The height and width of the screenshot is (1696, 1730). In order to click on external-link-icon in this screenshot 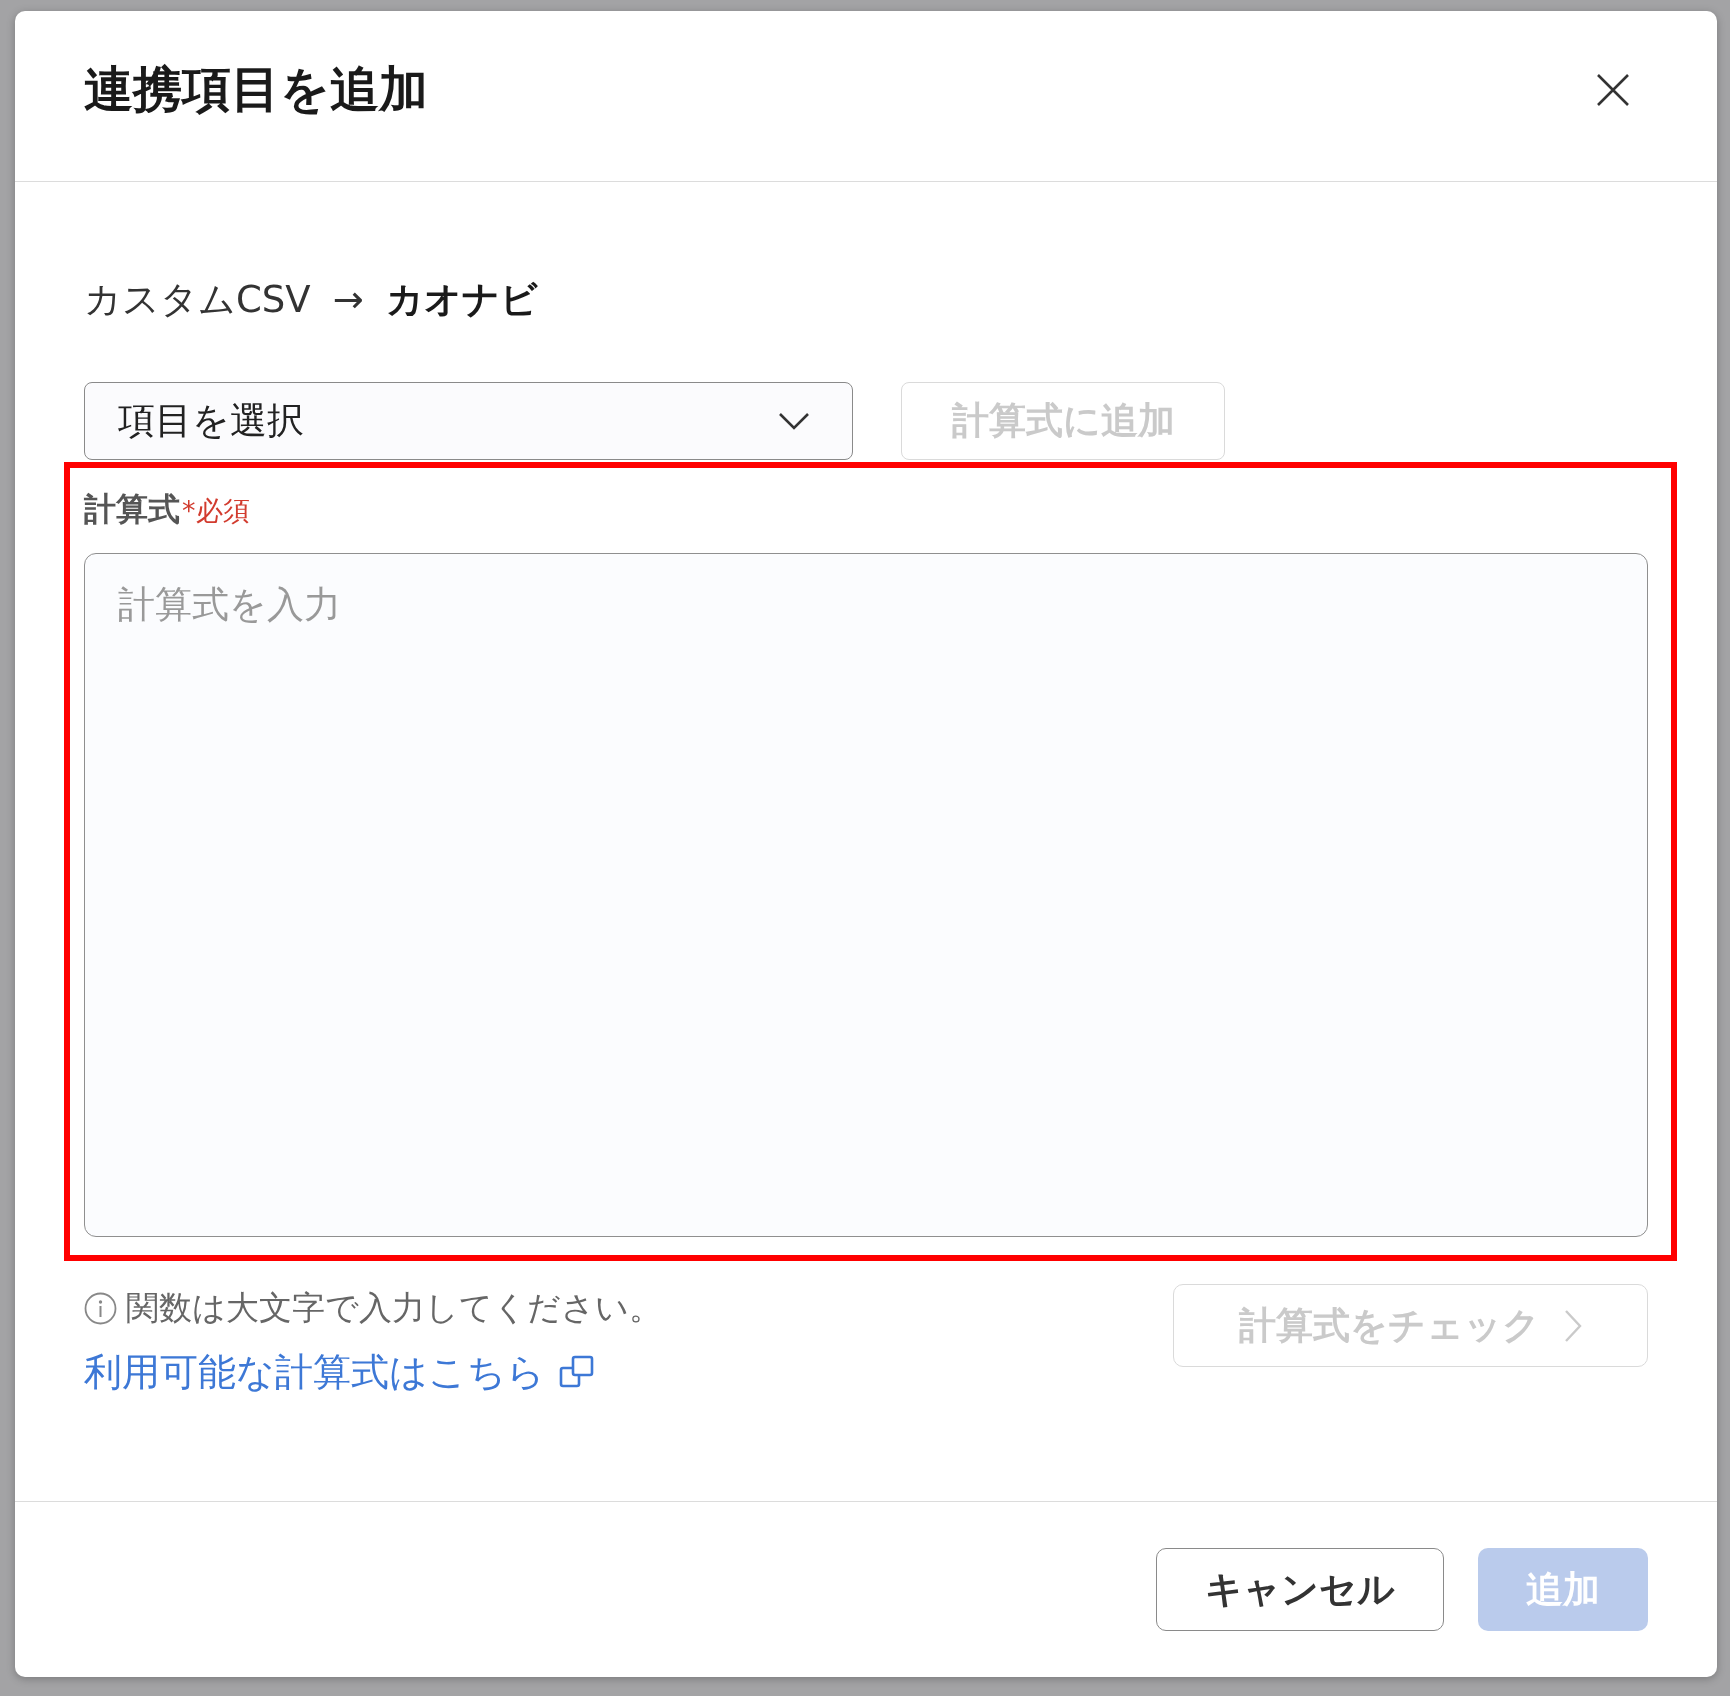, I will do `click(577, 1372)`.